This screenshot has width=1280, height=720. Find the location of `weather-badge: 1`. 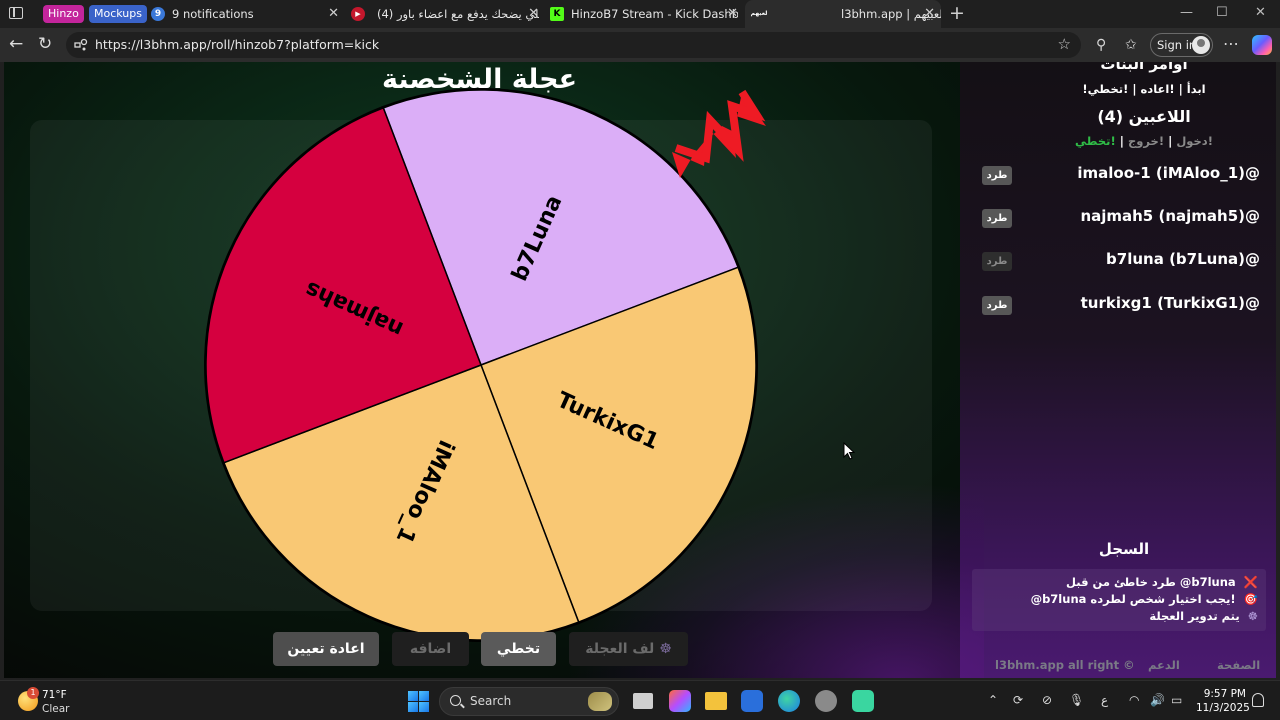

weather-badge: 1 is located at coordinates (33, 693).